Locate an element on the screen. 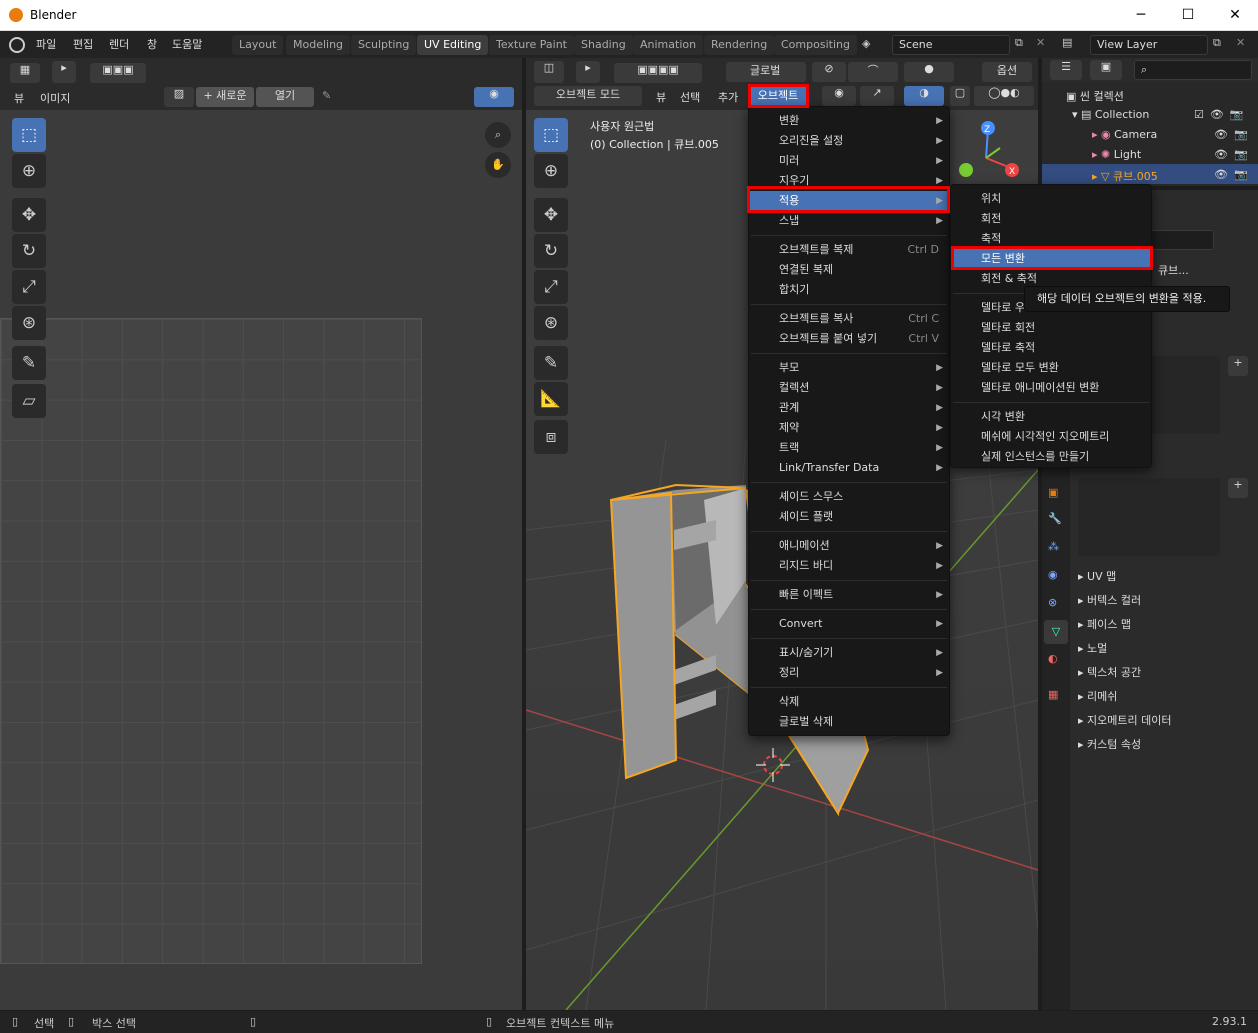 This screenshot has height=1033, width=1258. tool-select-icon: ⬚ is located at coordinates (29, 135).